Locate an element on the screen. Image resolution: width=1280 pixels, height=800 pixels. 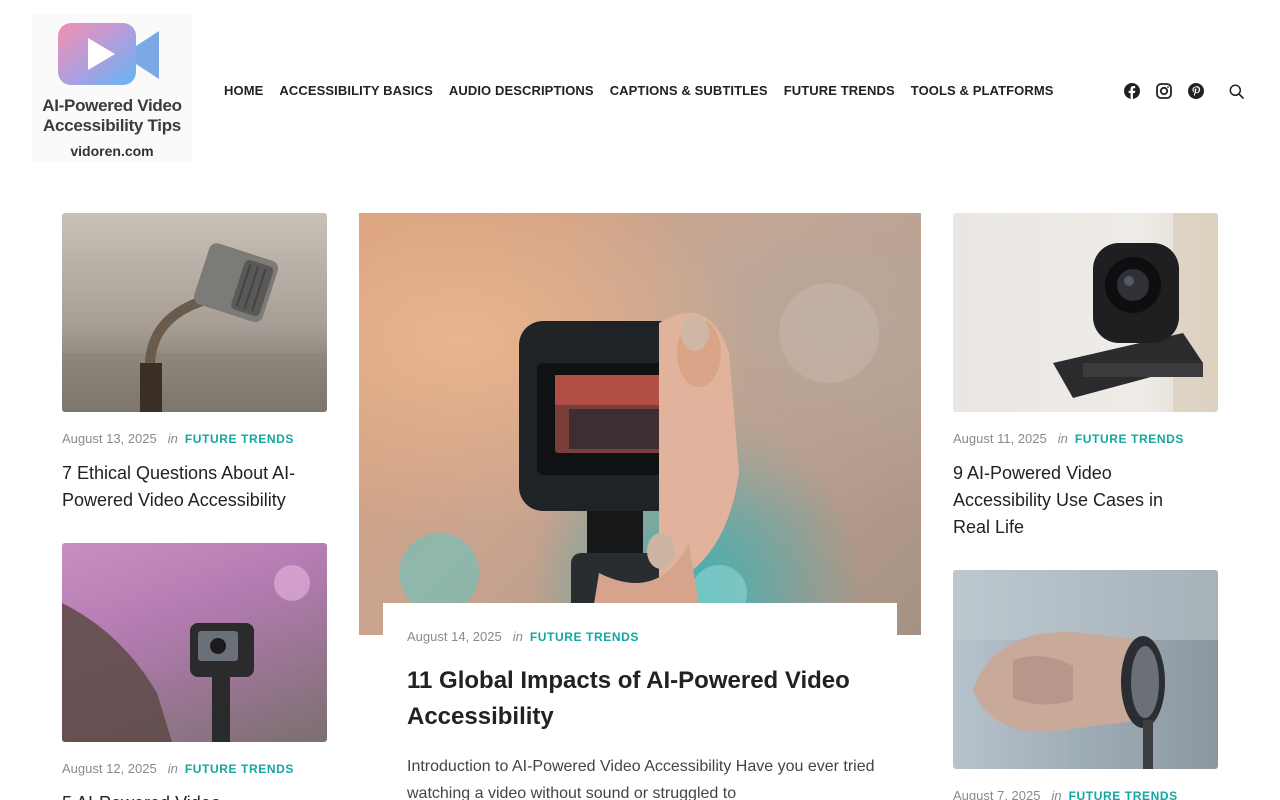
nav-captions-subtitles: CAPTIONS & SUBTITLES is located at coordinates (689, 91).